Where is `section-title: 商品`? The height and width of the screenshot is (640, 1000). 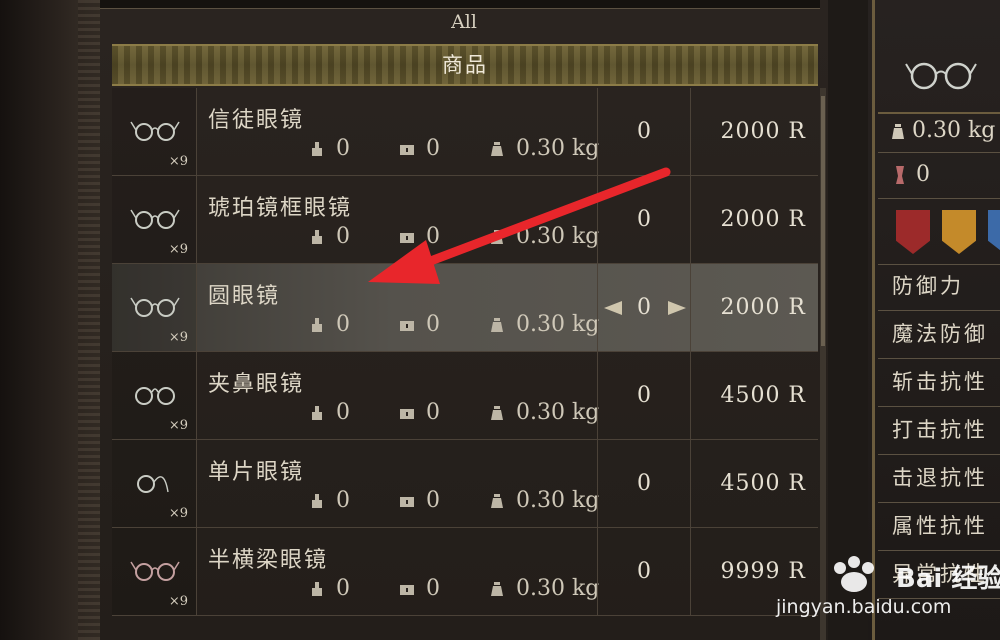 section-title: 商品 is located at coordinates (465, 65).